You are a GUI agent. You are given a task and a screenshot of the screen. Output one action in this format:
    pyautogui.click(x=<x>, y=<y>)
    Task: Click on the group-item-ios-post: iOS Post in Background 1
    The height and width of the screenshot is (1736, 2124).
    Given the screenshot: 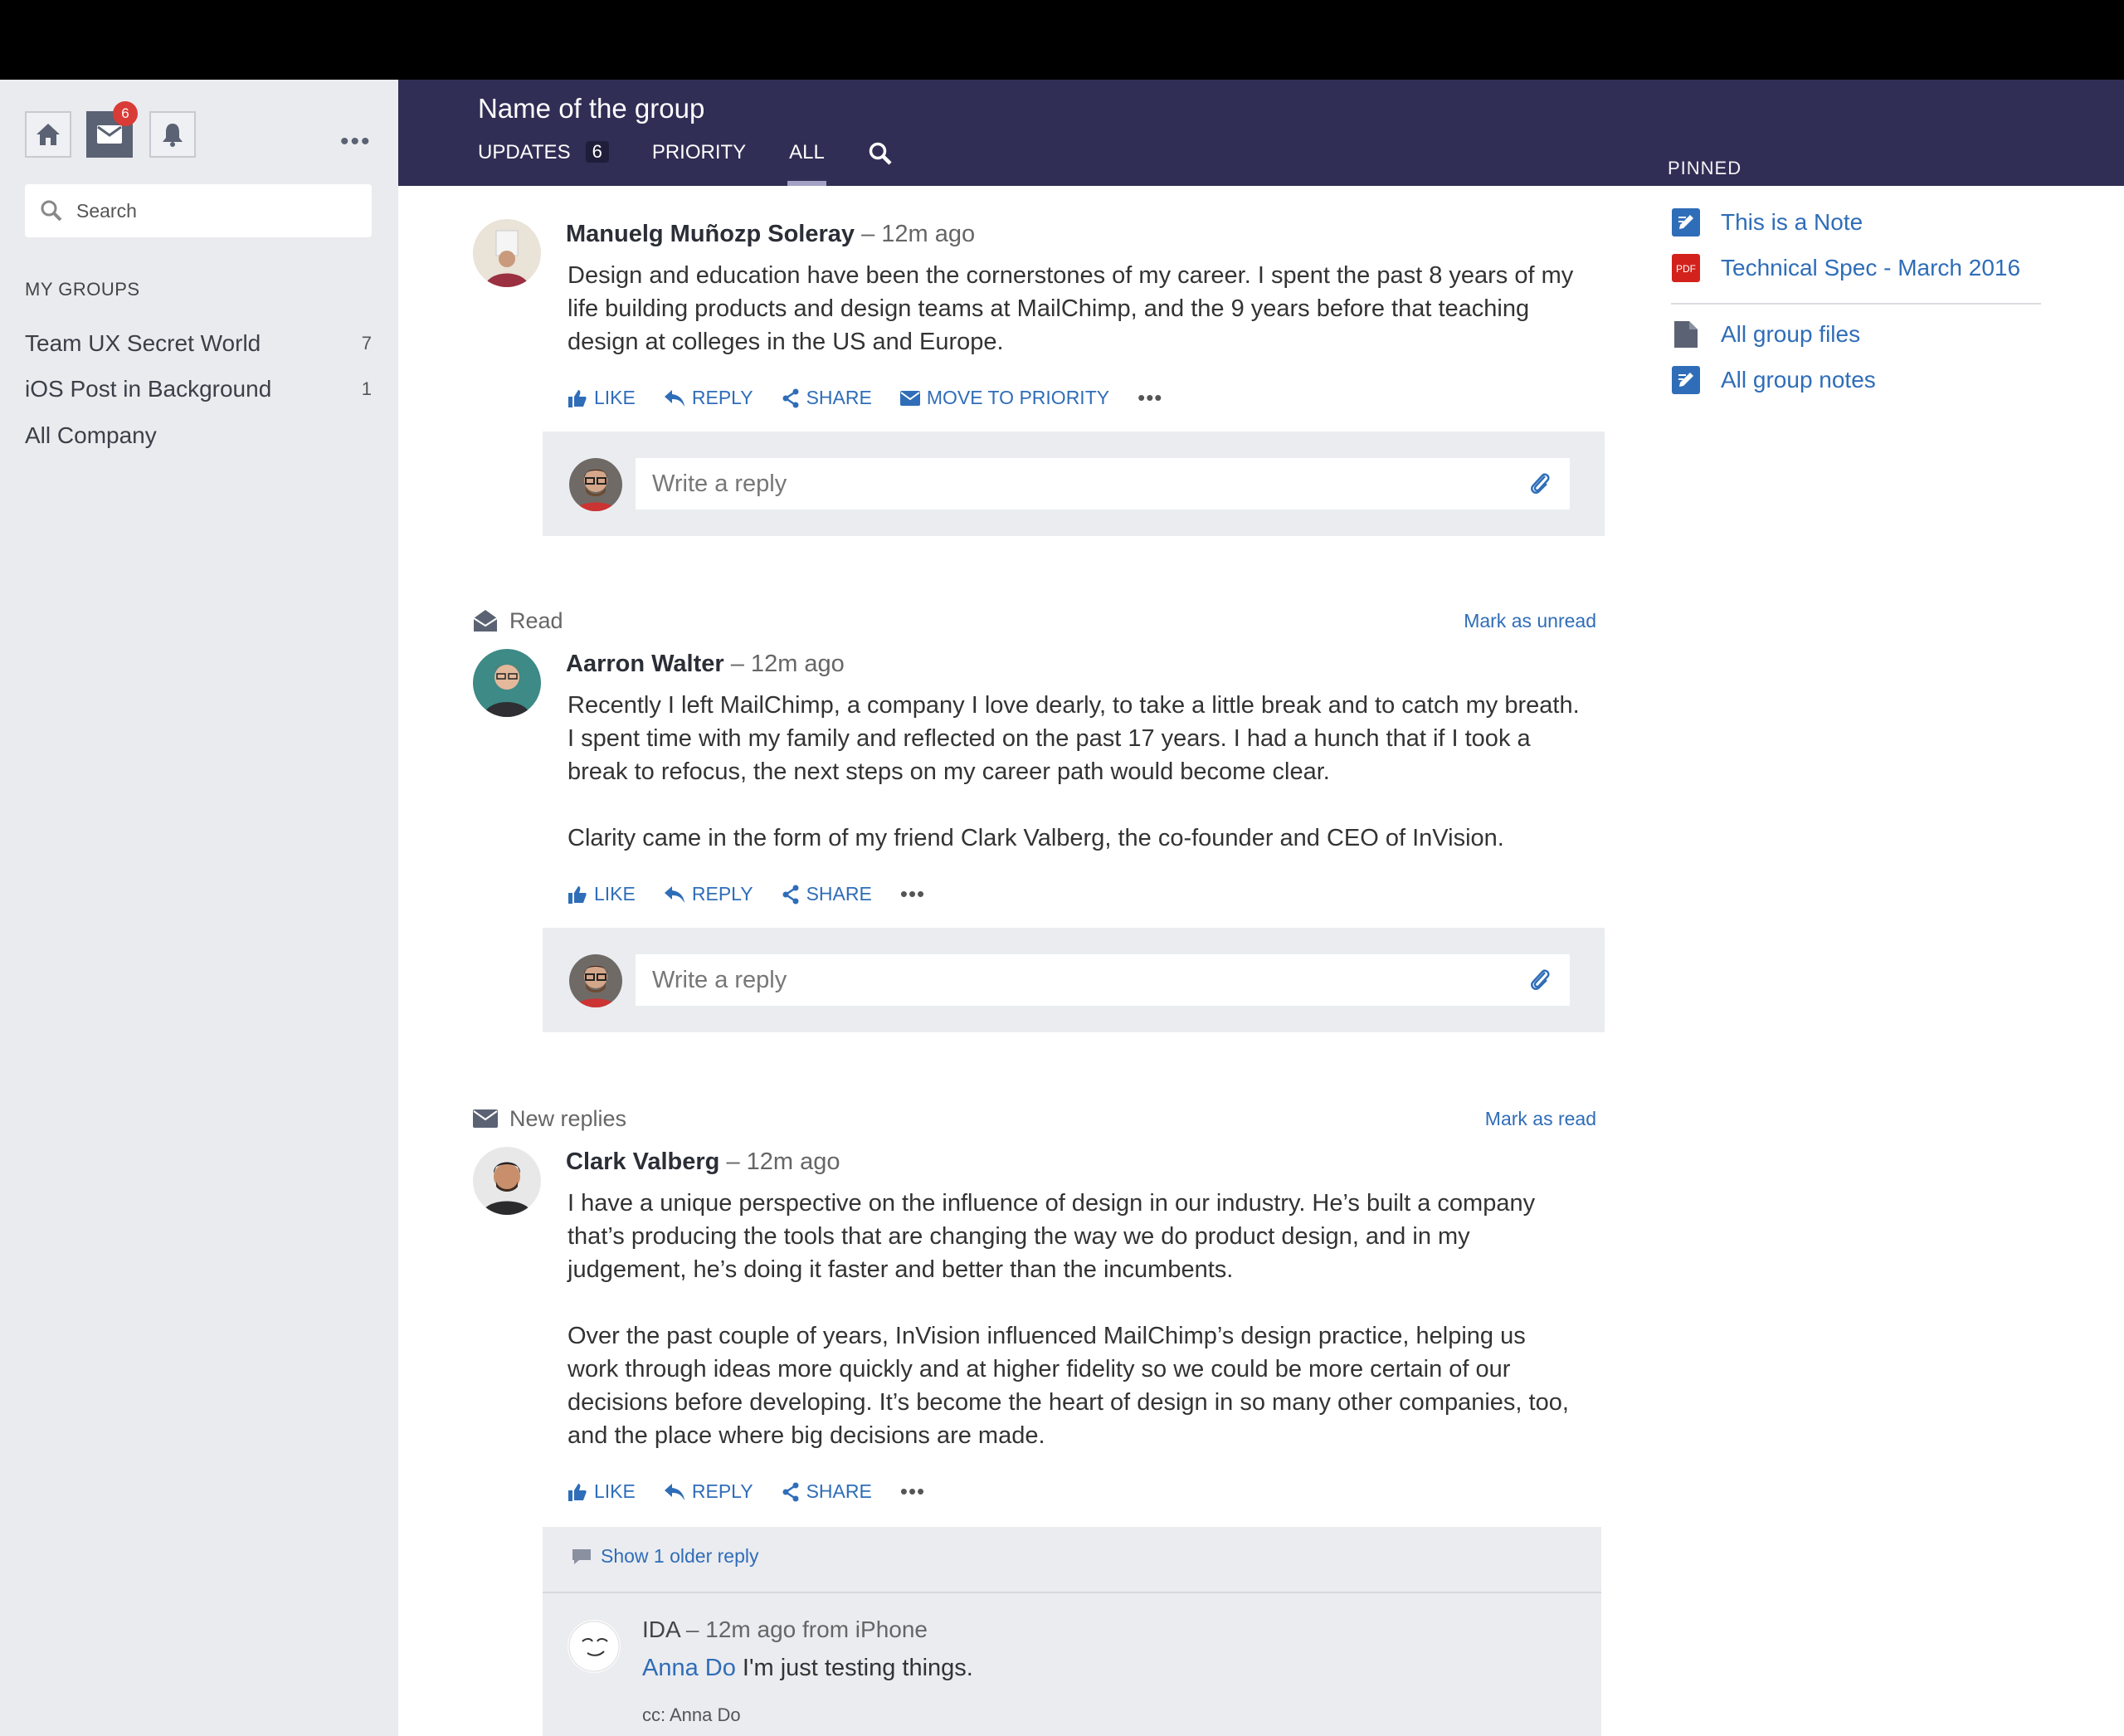 What is the action you would take?
    pyautogui.click(x=198, y=389)
    